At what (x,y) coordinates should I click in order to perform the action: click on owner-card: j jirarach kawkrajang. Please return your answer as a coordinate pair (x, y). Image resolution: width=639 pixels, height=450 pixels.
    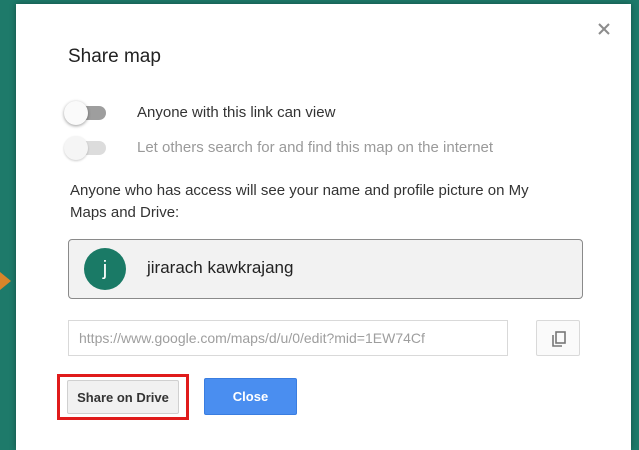
    Looking at the image, I should click on (325, 269).